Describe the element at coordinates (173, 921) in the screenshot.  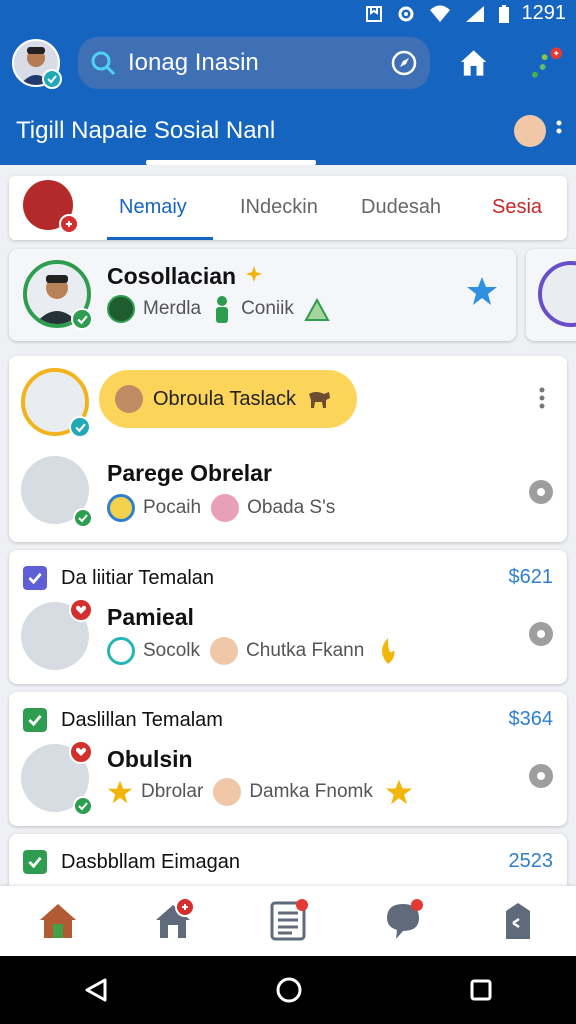
I see `nav-add-home` at that location.